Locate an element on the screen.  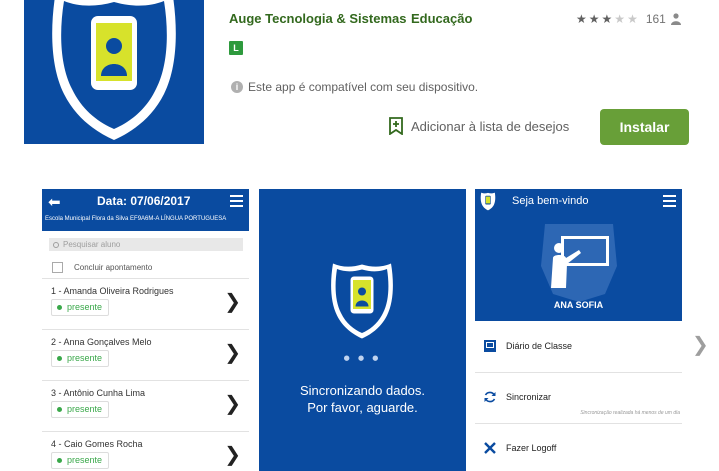
book-icon is located at coordinates (490, 346).